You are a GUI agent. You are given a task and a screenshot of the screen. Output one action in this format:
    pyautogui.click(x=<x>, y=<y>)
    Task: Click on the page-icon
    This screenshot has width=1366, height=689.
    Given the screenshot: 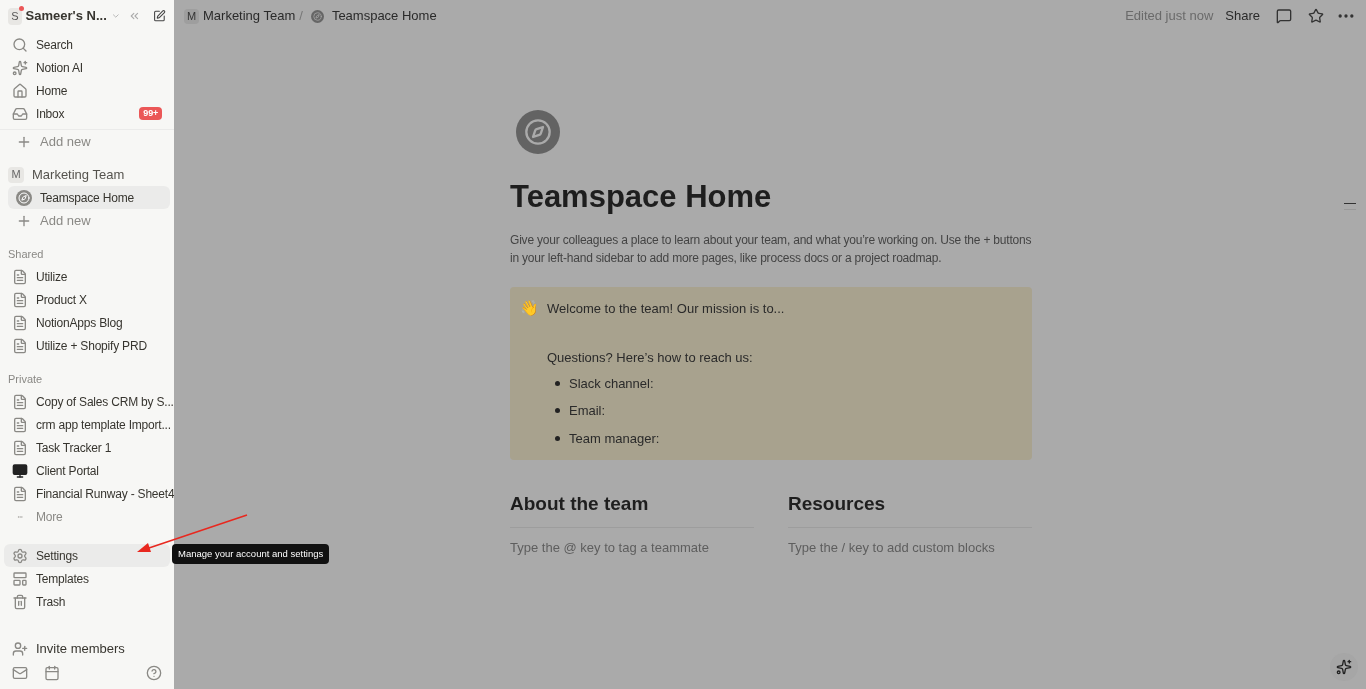 What is the action you would take?
    pyautogui.click(x=538, y=132)
    